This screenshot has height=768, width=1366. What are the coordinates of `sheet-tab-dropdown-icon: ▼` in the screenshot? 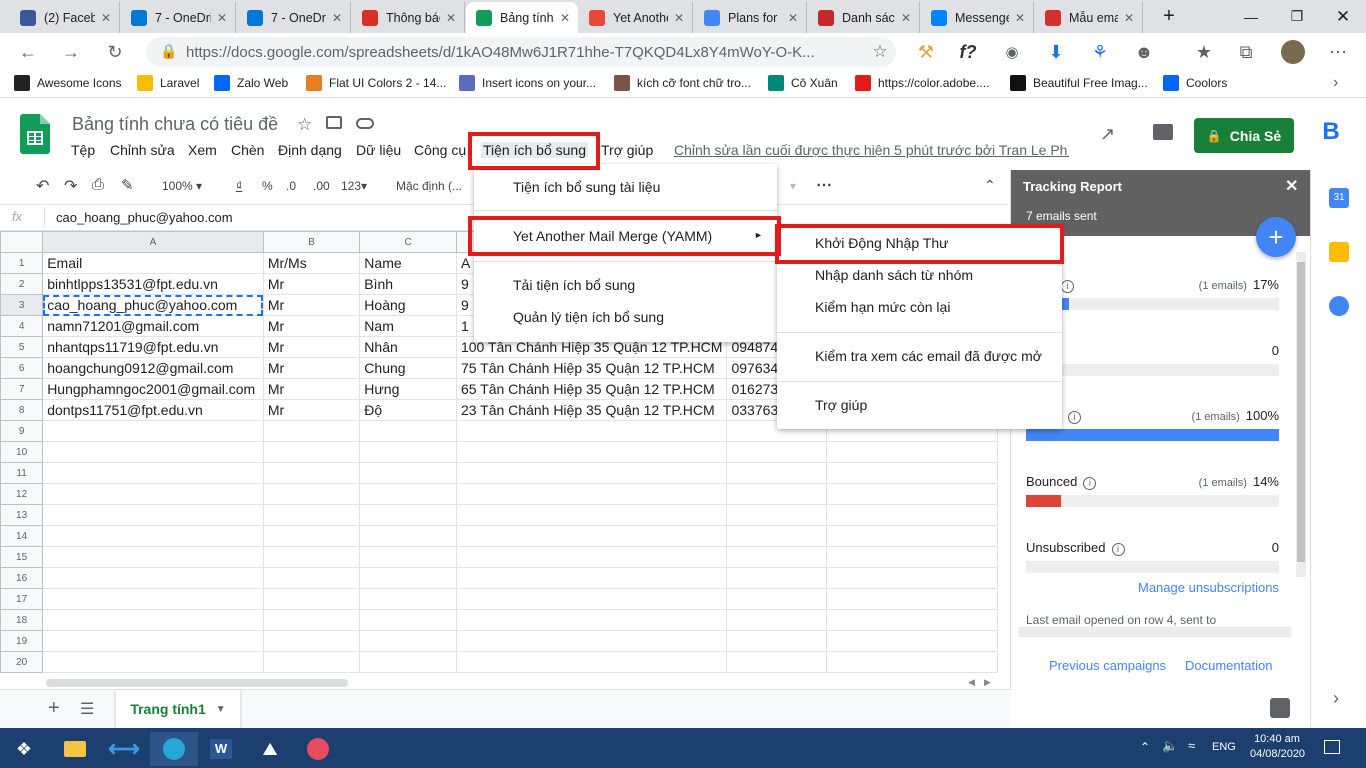 It's located at (221, 709).